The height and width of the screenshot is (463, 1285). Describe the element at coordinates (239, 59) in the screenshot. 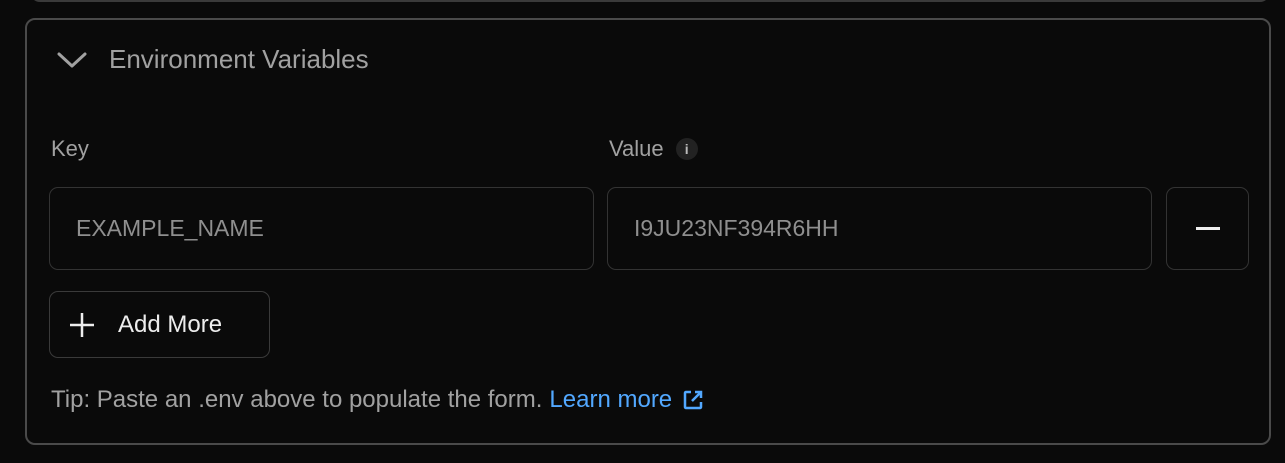

I see `section-title: Environment Variables` at that location.